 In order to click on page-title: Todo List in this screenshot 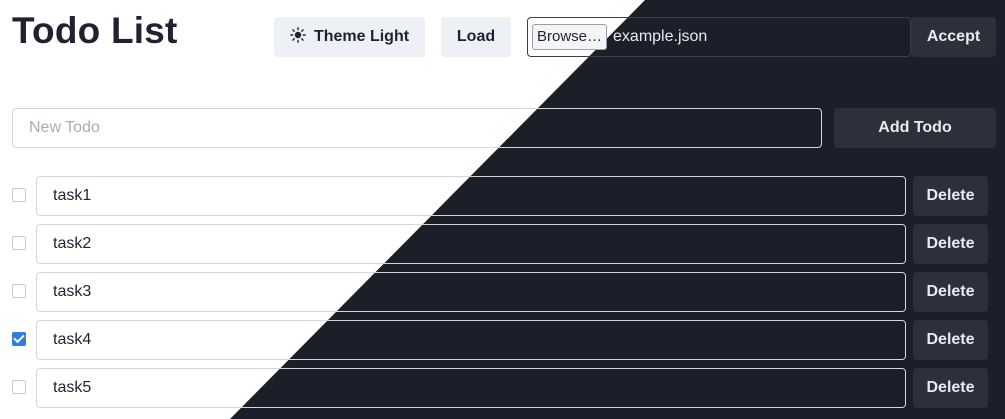, I will do `click(95, 30)`.